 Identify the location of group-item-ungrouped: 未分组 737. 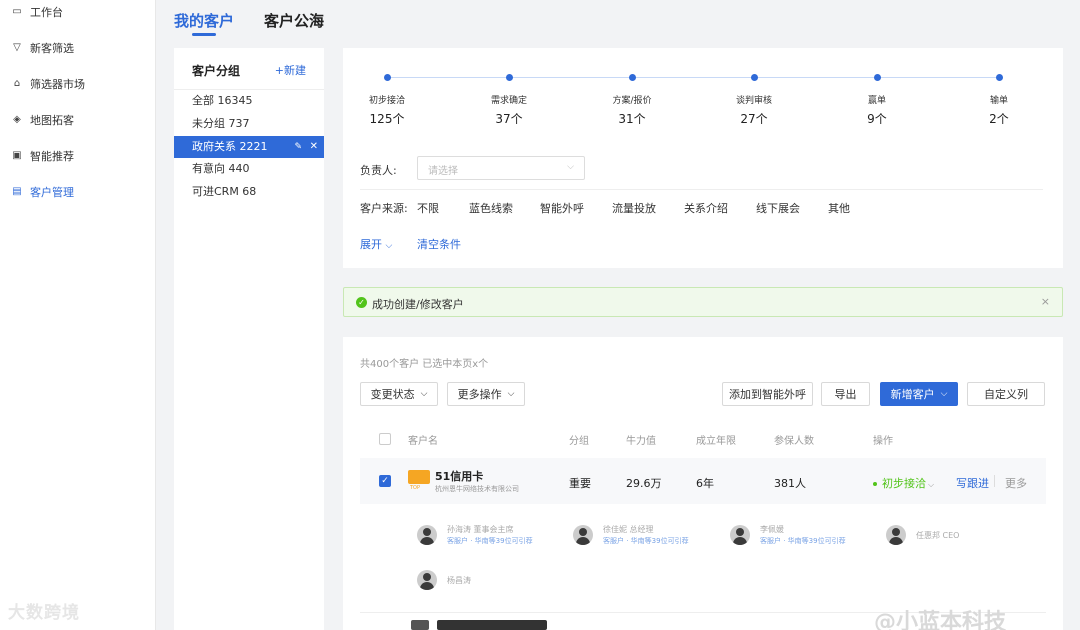
(249, 124).